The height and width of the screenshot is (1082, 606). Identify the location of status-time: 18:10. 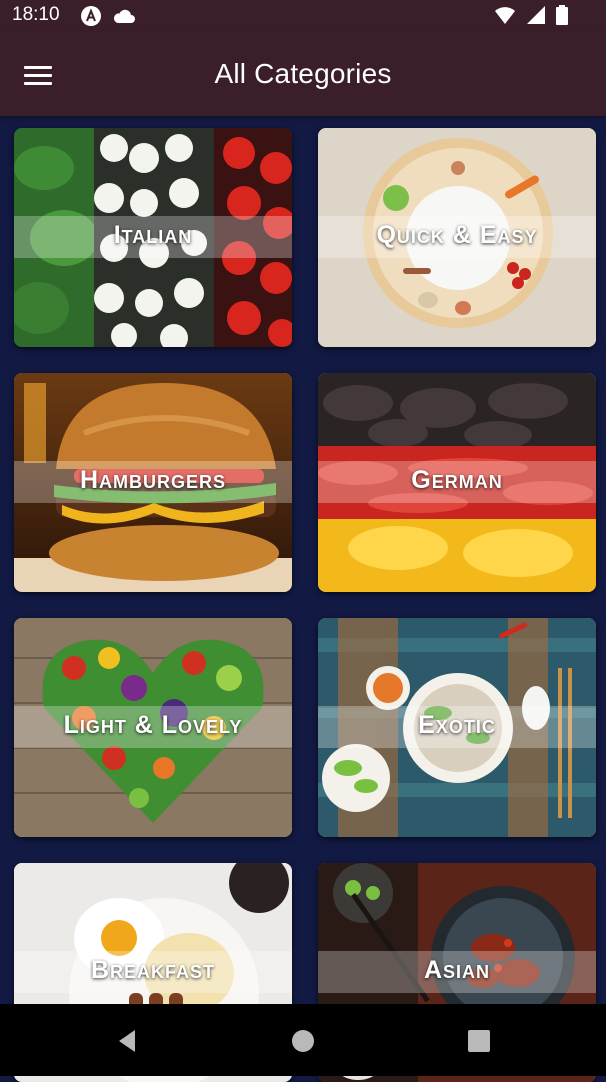
(36, 14).